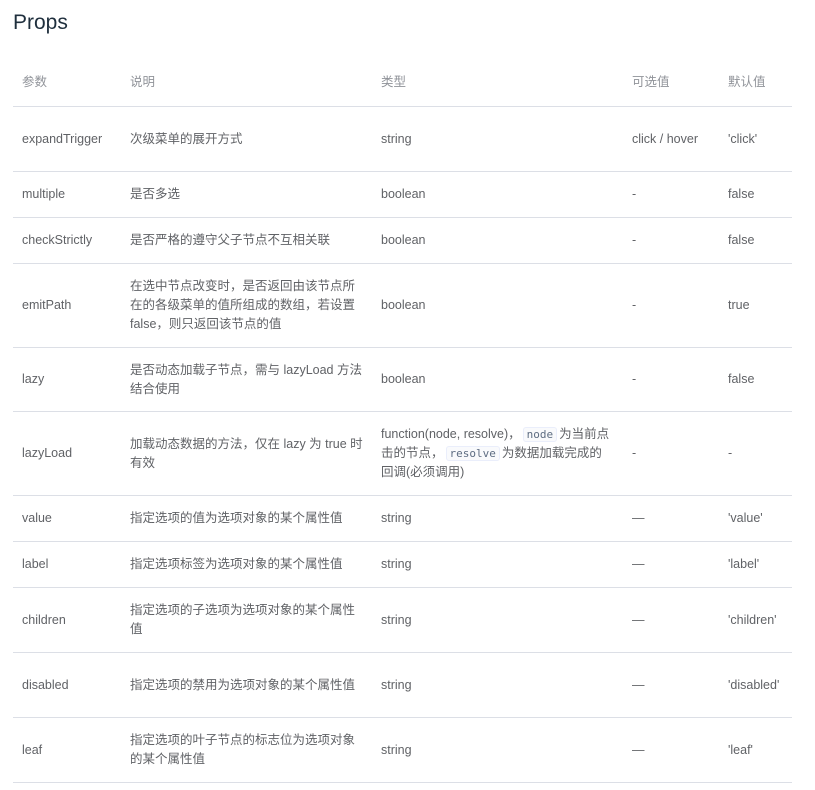  I want to click on cell-param: multiple, so click(67, 194).